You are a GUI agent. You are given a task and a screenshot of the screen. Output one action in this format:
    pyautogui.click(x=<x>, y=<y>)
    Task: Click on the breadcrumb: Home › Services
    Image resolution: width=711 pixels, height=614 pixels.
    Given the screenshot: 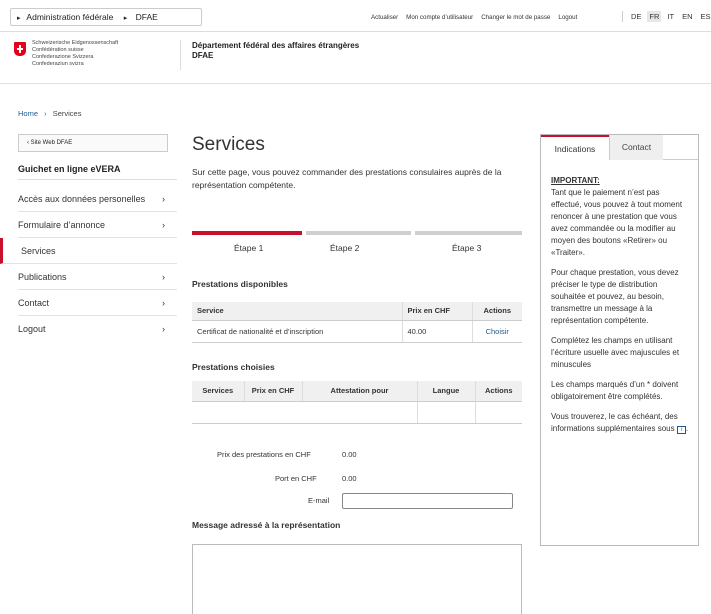 What is the action you would take?
    pyautogui.click(x=49, y=113)
    